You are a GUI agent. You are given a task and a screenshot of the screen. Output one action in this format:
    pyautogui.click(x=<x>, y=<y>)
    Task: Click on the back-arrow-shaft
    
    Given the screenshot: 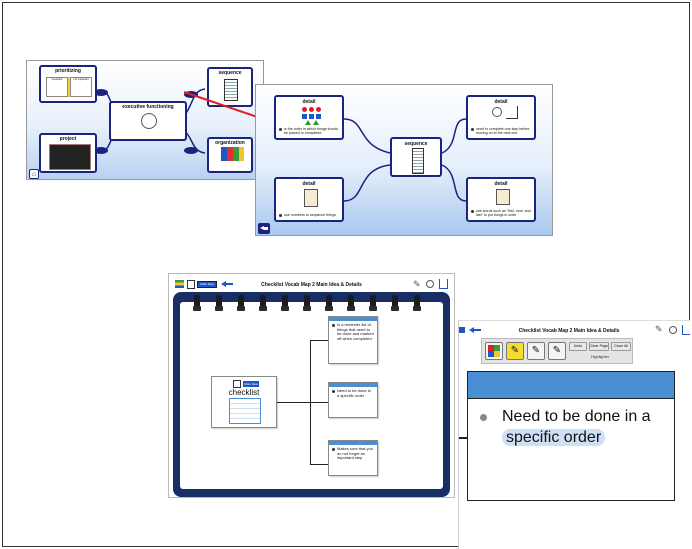 What is the action you would take?
    pyautogui.click(x=266, y=228)
    